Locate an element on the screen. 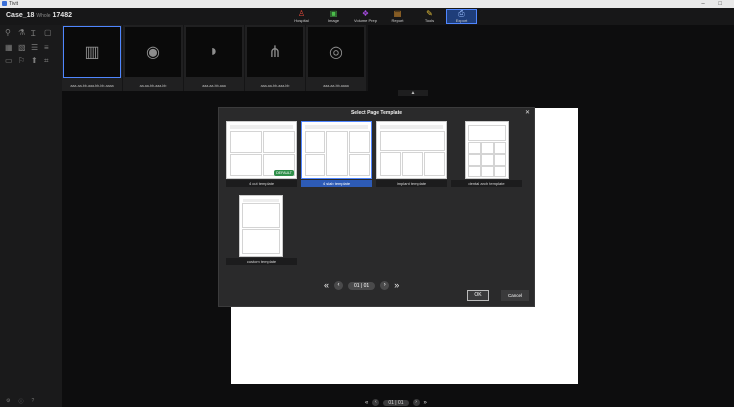  nav-report: ▤ Report is located at coordinates (397, 16).